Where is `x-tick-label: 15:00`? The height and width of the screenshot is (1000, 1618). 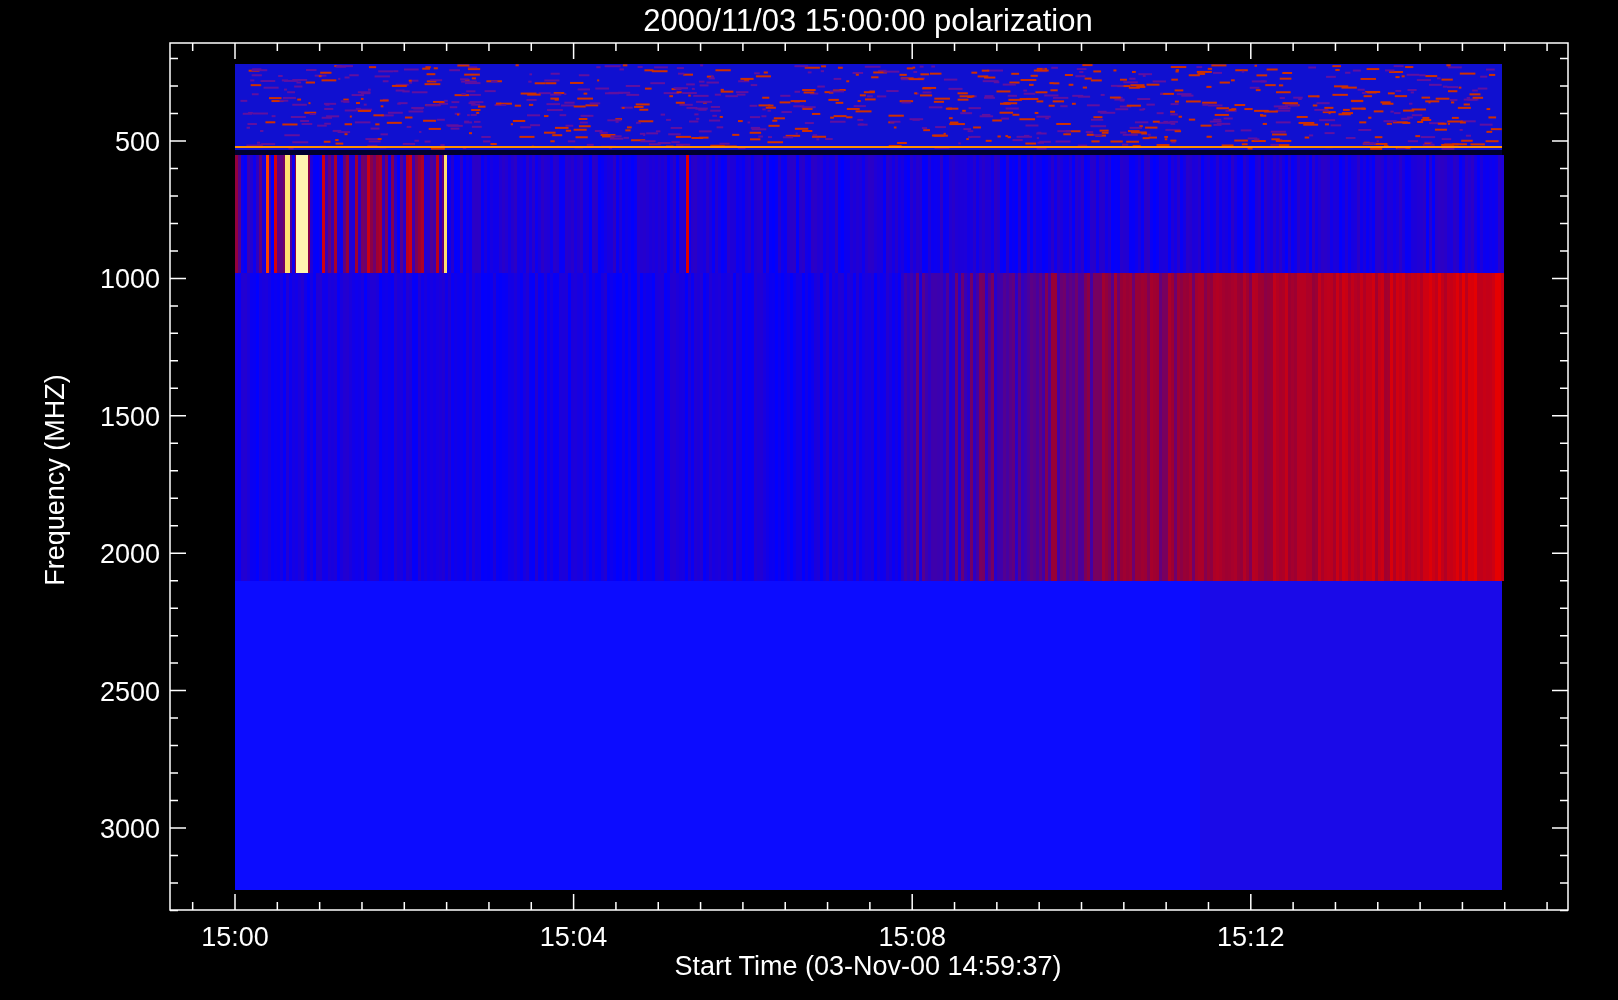
x-tick-label: 15:00 is located at coordinates (235, 937).